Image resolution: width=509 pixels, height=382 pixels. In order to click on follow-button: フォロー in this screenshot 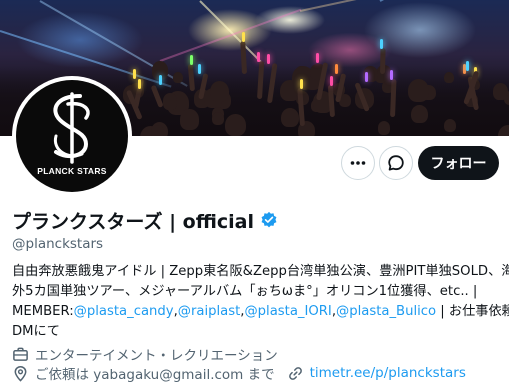, I will do `click(458, 163)`.